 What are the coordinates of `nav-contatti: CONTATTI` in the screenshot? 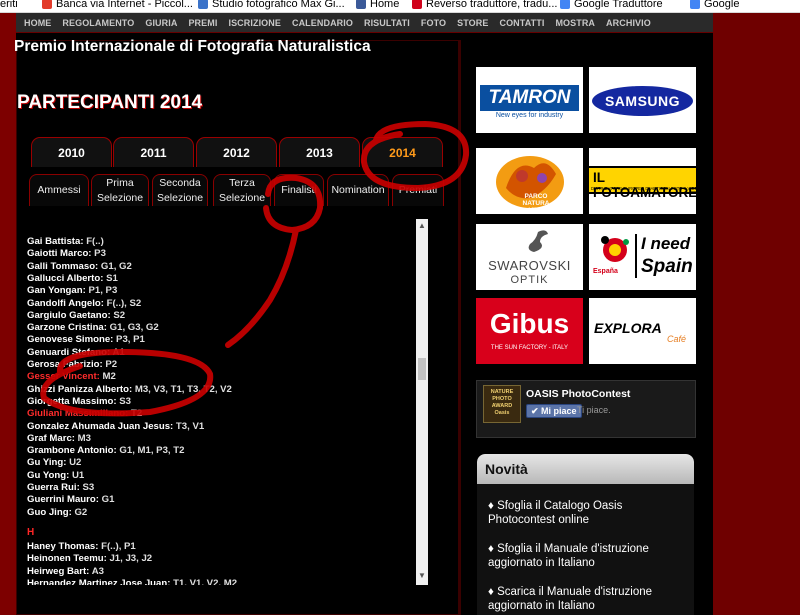 It's located at (521, 23).